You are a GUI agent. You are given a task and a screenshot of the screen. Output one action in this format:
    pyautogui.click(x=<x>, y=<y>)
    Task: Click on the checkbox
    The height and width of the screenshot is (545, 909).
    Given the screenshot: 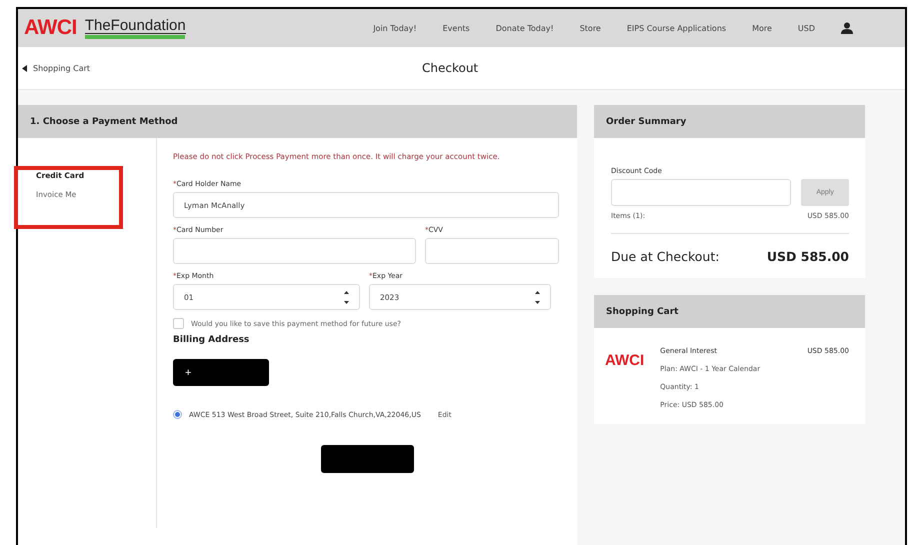 What is the action you would take?
    pyautogui.click(x=178, y=323)
    